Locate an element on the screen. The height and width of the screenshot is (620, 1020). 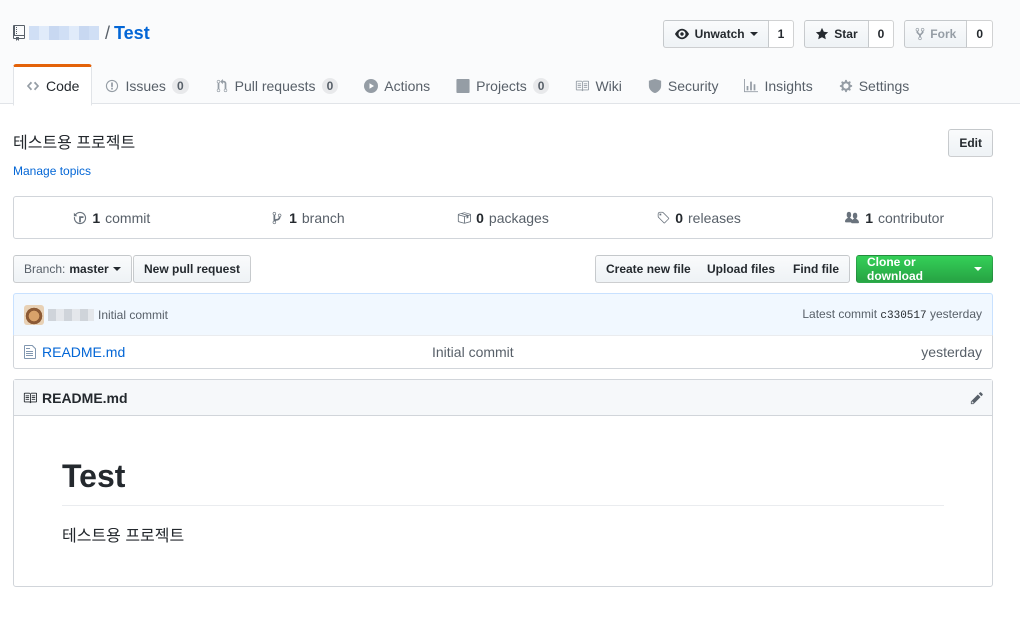
star-button: Star is located at coordinates (836, 34).